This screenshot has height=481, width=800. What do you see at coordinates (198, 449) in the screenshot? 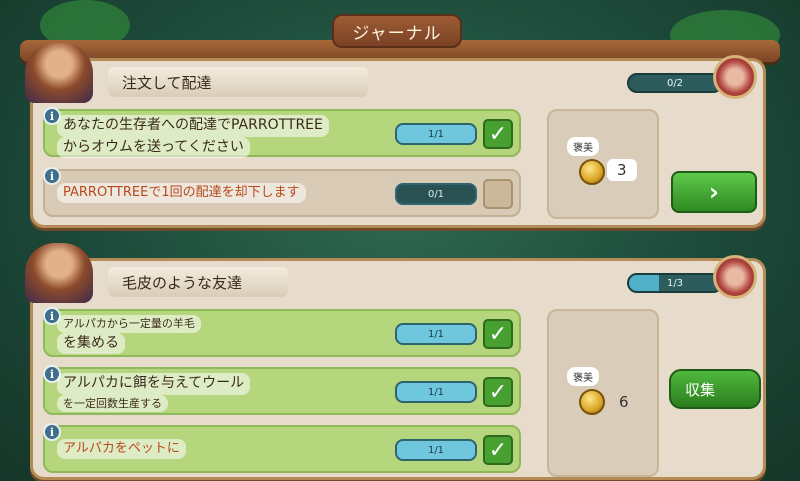
I see `task-description: アルパカをペットに` at bounding box center [198, 449].